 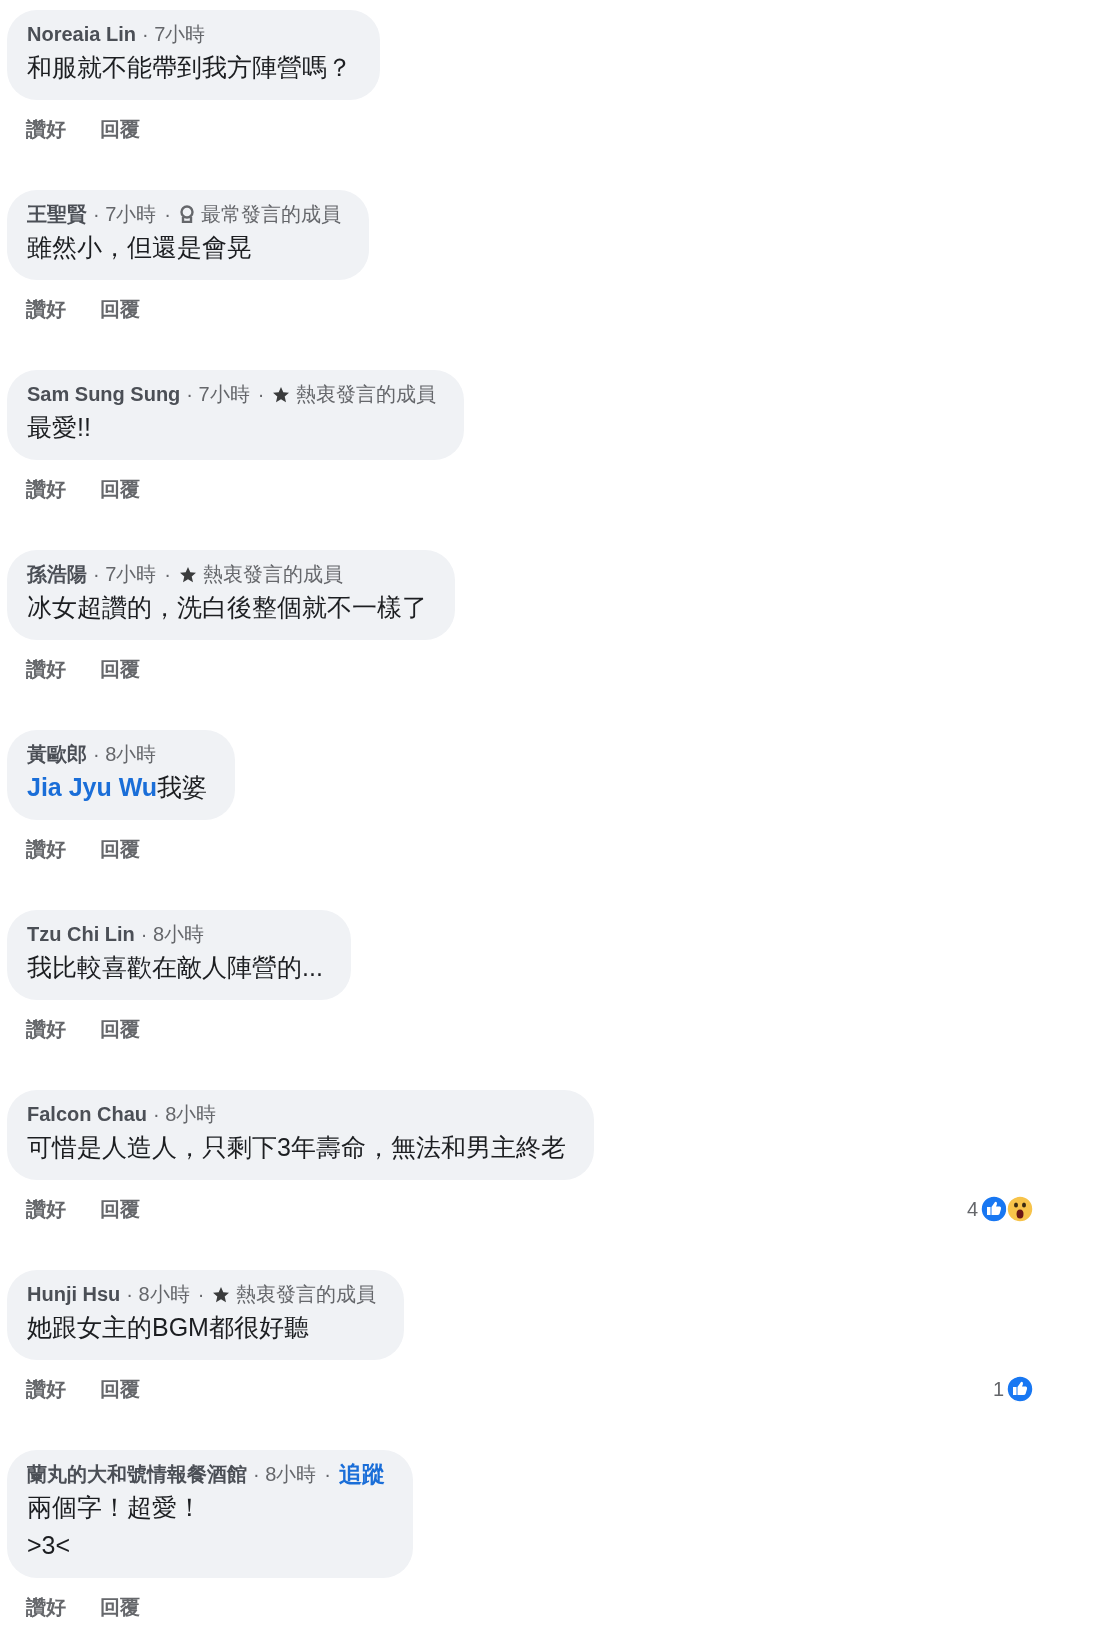 I want to click on author-name: 王聖賢, so click(x=57, y=214).